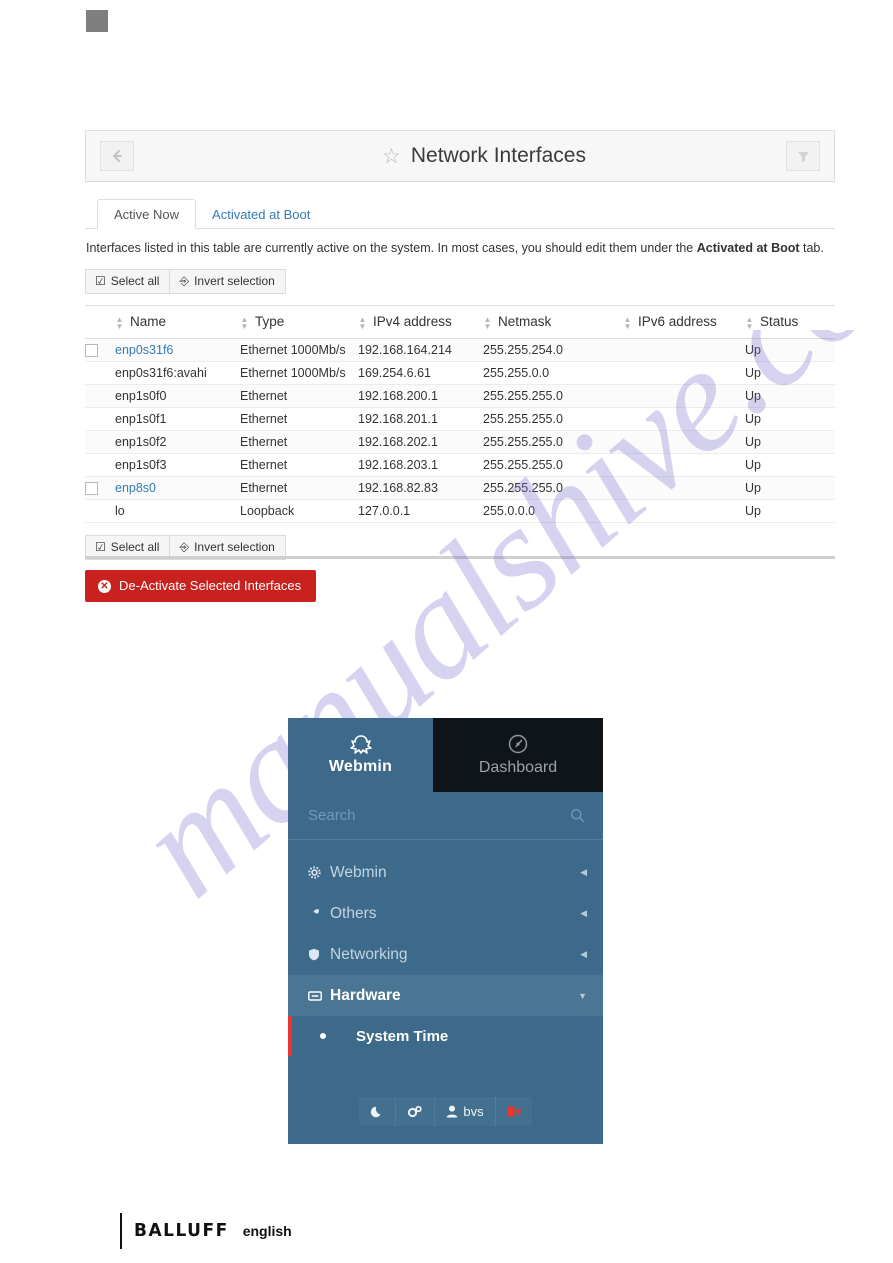 The height and width of the screenshot is (1263, 893). What do you see at coordinates (420, 322) in the screenshot?
I see `th-ipv4: ▲ ▼ IPv4 address` at bounding box center [420, 322].